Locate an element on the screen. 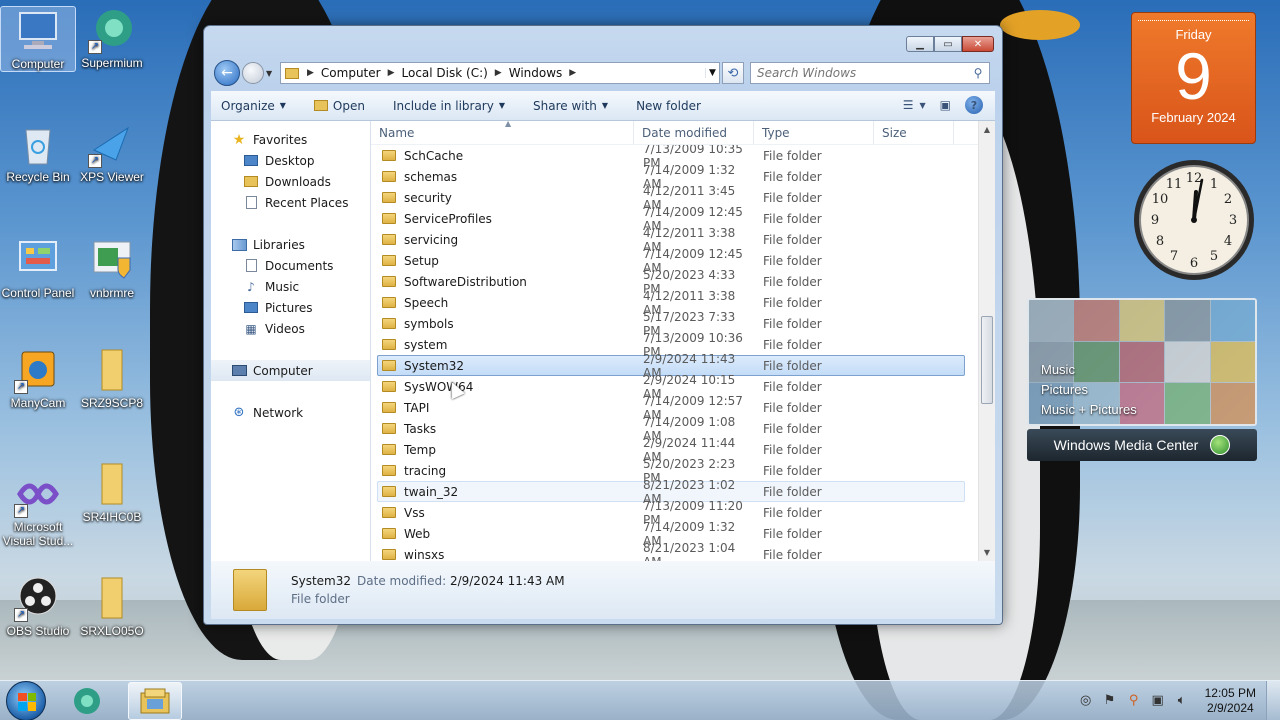 The width and height of the screenshot is (1280, 720). file-name: twain_32 is located at coordinates (431, 491).